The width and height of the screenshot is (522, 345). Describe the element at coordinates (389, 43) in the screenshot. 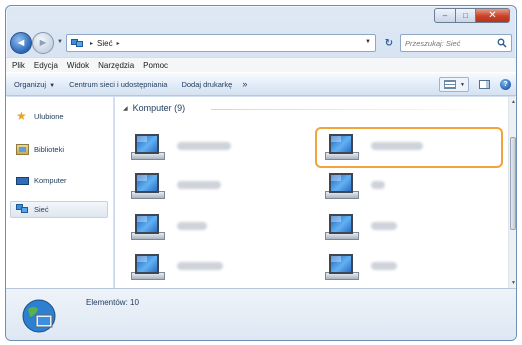

I see `refresh-button: ↻` at that location.